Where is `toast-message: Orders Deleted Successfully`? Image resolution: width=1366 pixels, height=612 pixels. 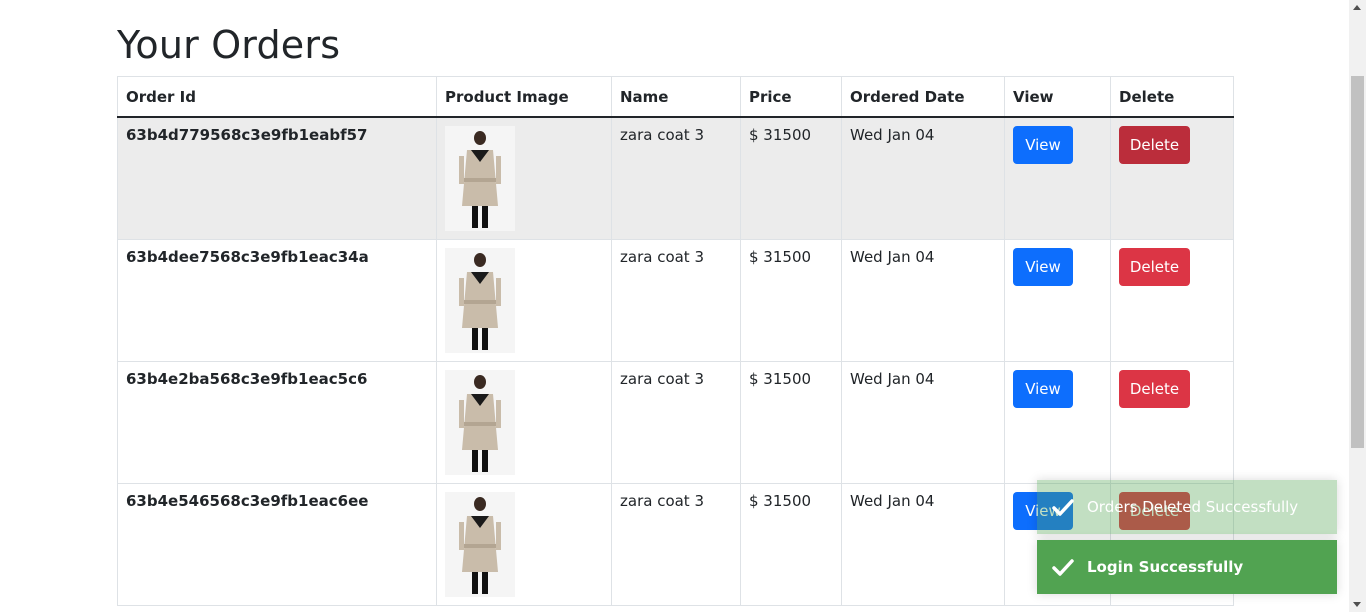 toast-message: Orders Deleted Successfully is located at coordinates (1193, 507).